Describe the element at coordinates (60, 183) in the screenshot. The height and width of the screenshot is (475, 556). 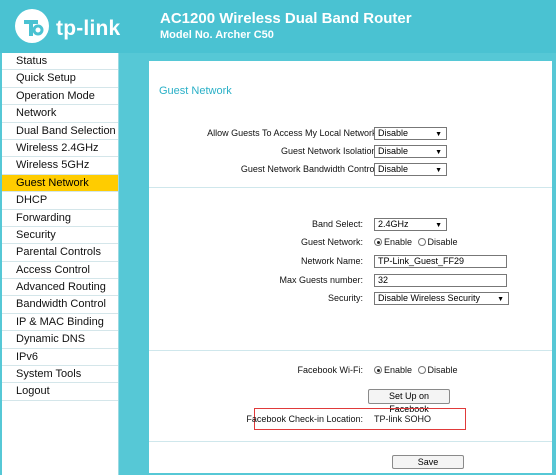
I see `sidebar-item-guest-network: Guest Network` at that location.